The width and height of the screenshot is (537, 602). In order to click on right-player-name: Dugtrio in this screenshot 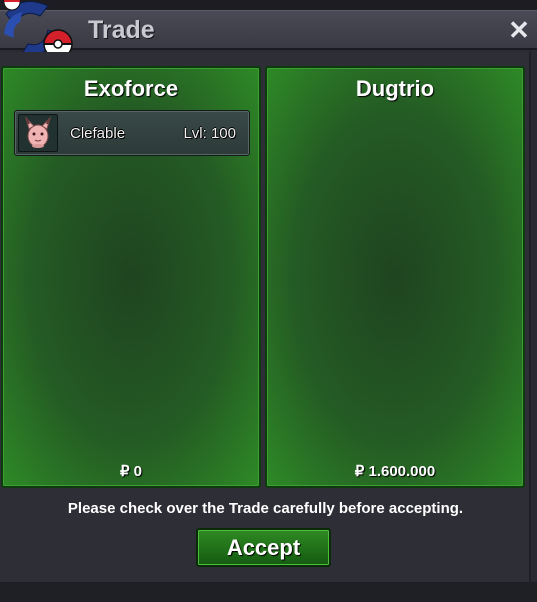, I will do `click(395, 88)`.